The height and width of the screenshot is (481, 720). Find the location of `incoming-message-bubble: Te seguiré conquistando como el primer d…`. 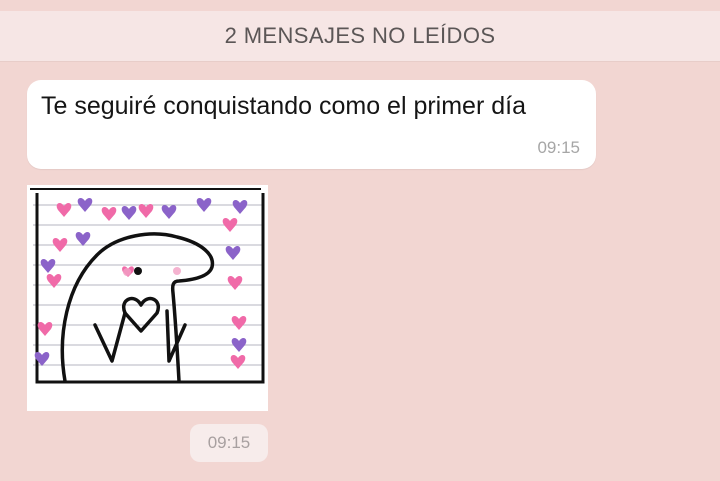

incoming-message-bubble: Te seguiré conquistando como el primer d… is located at coordinates (311, 124).